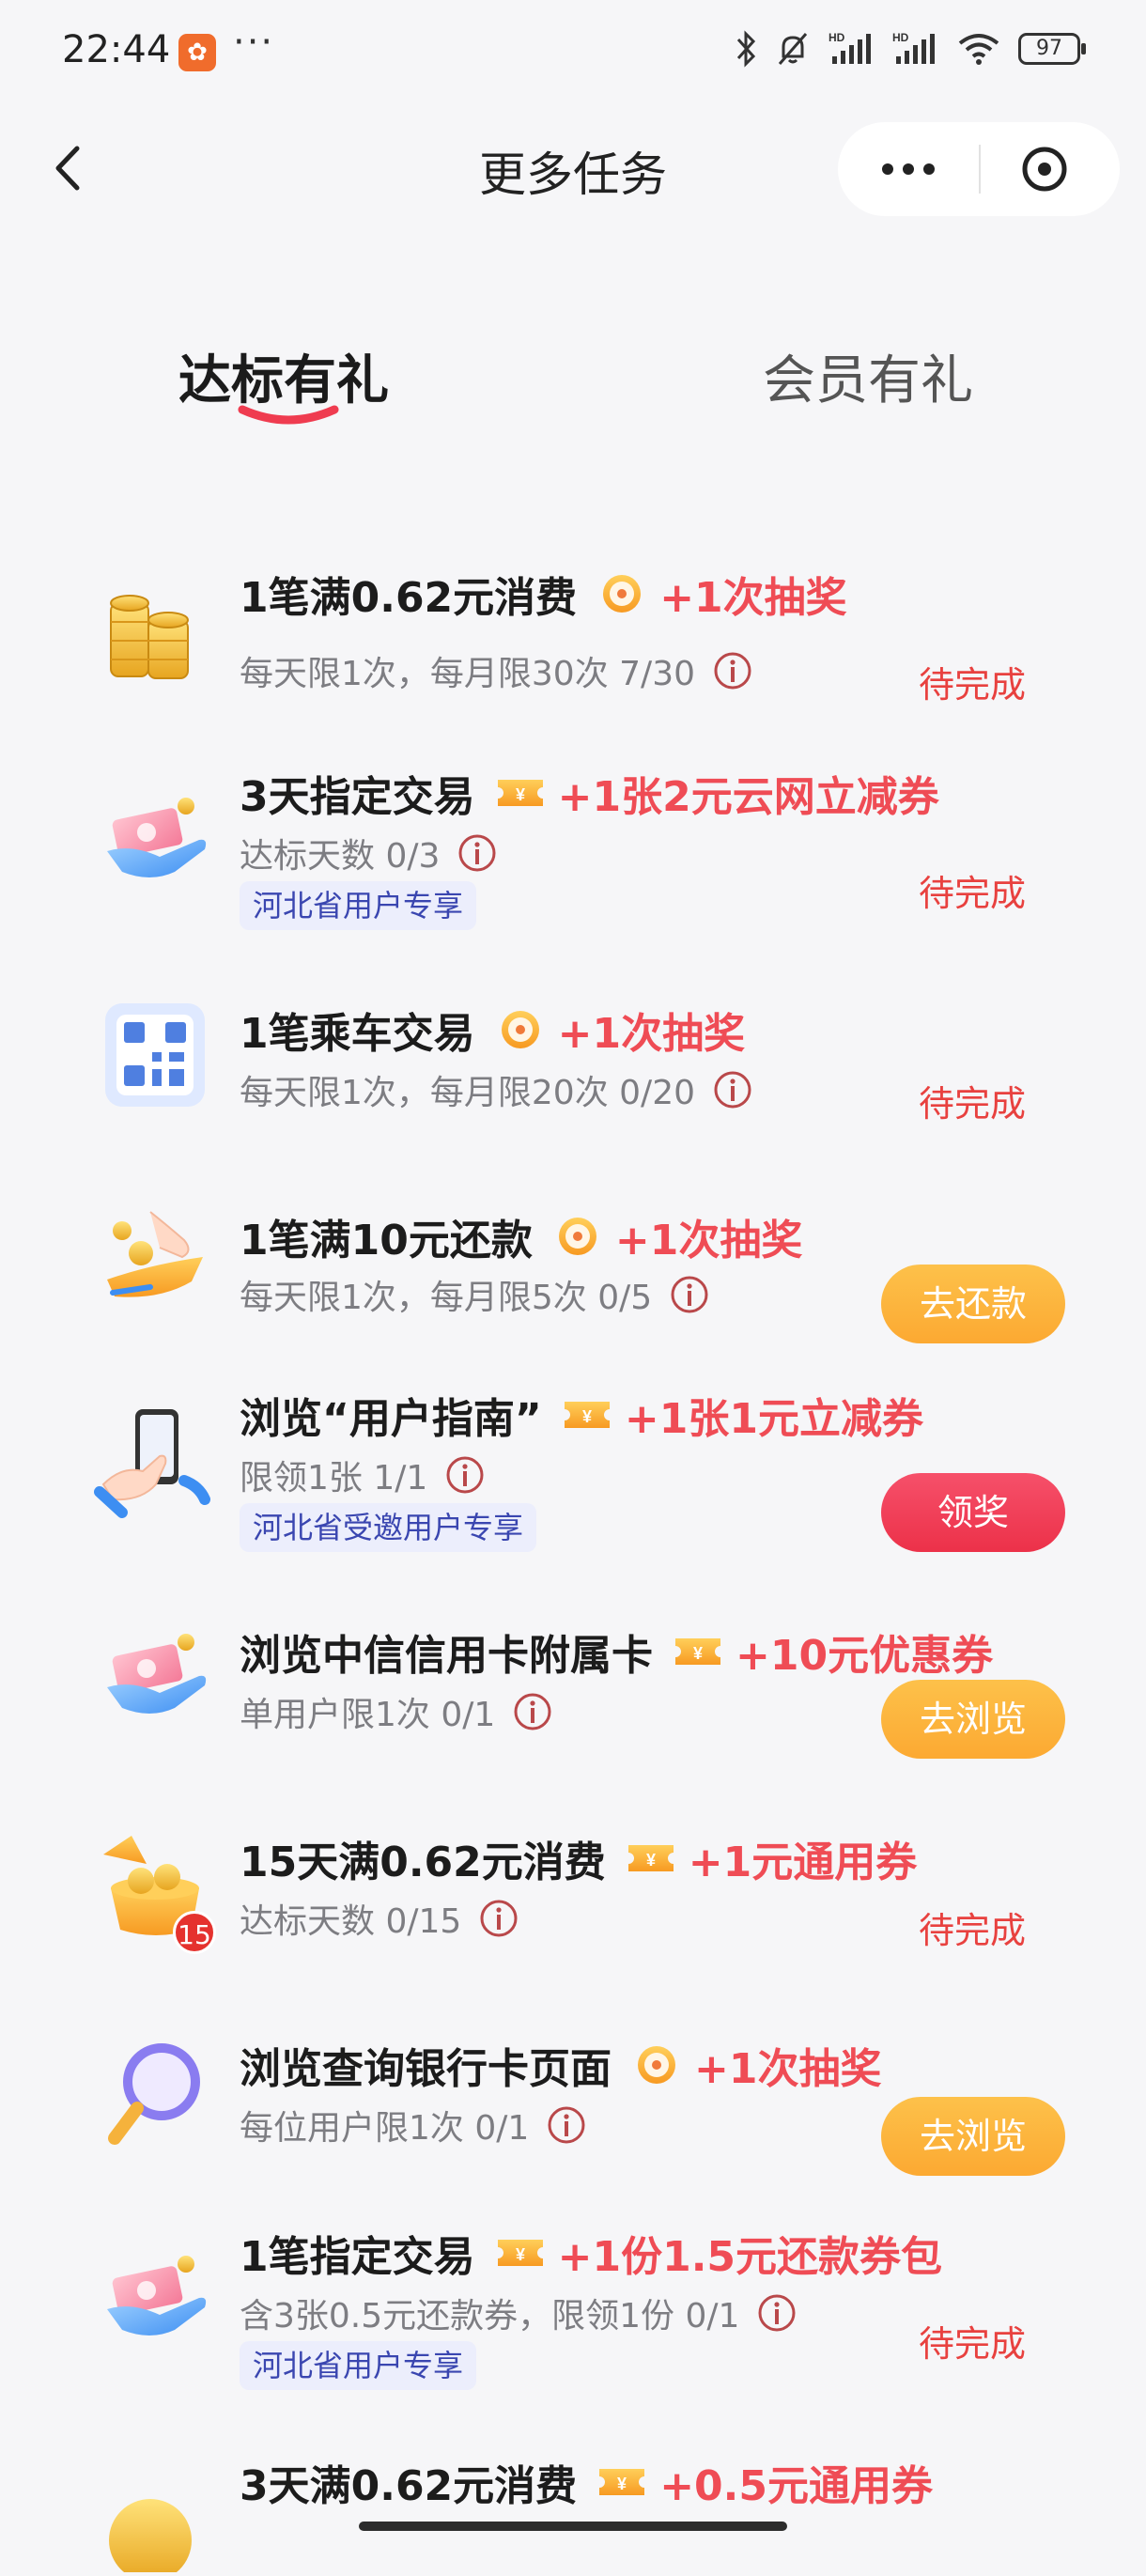  What do you see at coordinates (475, 1294) in the screenshot?
I see `task-sub-row: 每天限1次，每月限5次 0/5` at bounding box center [475, 1294].